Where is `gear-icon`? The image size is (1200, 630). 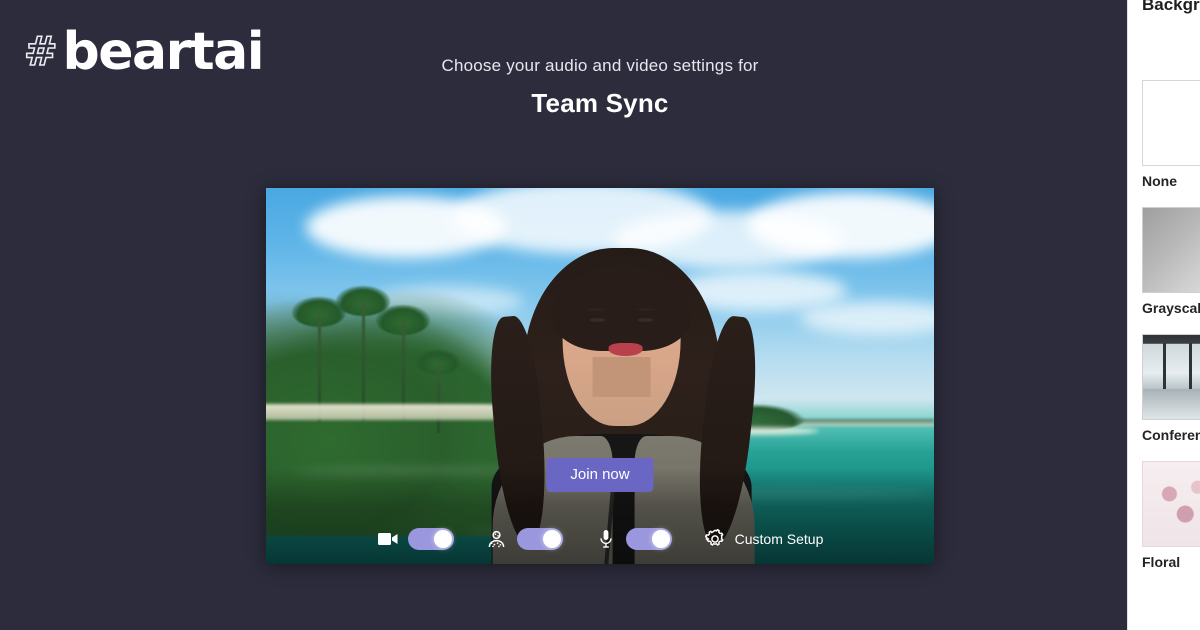
gear-icon is located at coordinates (715, 539).